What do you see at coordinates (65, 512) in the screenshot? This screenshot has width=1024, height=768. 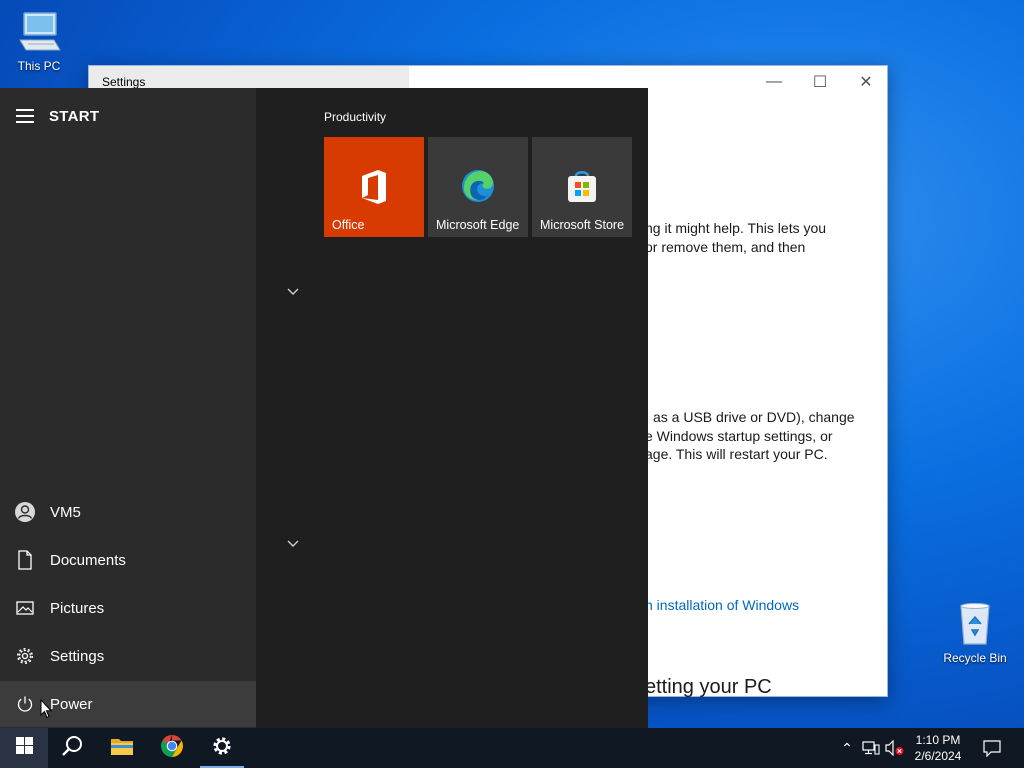 I see `start-item-label: VM5` at bounding box center [65, 512].